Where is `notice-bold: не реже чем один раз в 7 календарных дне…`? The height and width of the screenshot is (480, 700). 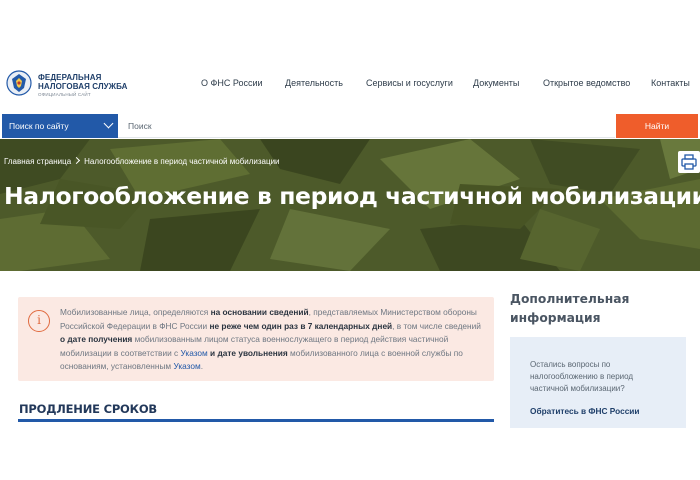 notice-bold: не реже чем один раз в 7 календарных дне… is located at coordinates (301, 325).